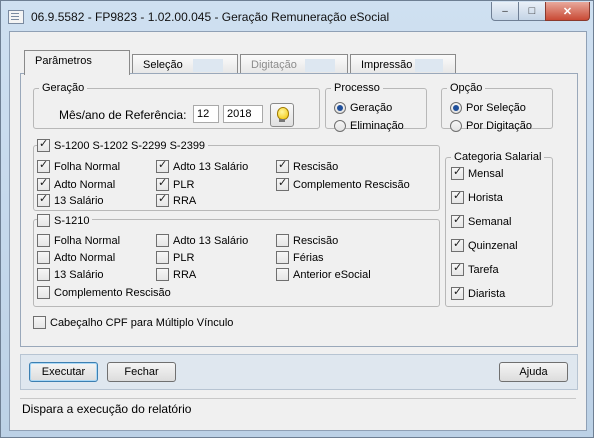 This screenshot has height=438, width=594. What do you see at coordinates (299, 372) in the screenshot?
I see `button-bar: Executar Fechar Ajuda` at bounding box center [299, 372].